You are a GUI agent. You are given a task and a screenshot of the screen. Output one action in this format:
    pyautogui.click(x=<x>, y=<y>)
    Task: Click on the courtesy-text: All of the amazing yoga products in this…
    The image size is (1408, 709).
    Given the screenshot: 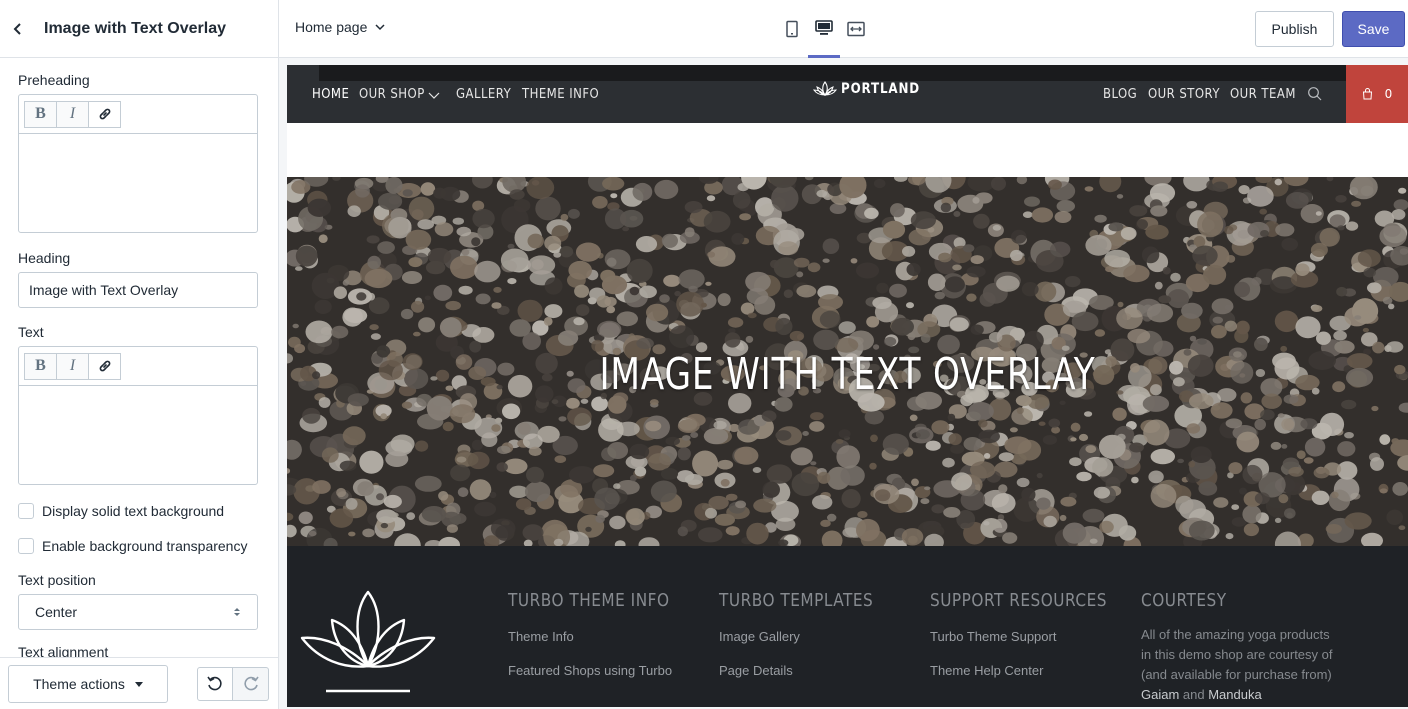 What is the action you would take?
    pyautogui.click(x=1241, y=665)
    